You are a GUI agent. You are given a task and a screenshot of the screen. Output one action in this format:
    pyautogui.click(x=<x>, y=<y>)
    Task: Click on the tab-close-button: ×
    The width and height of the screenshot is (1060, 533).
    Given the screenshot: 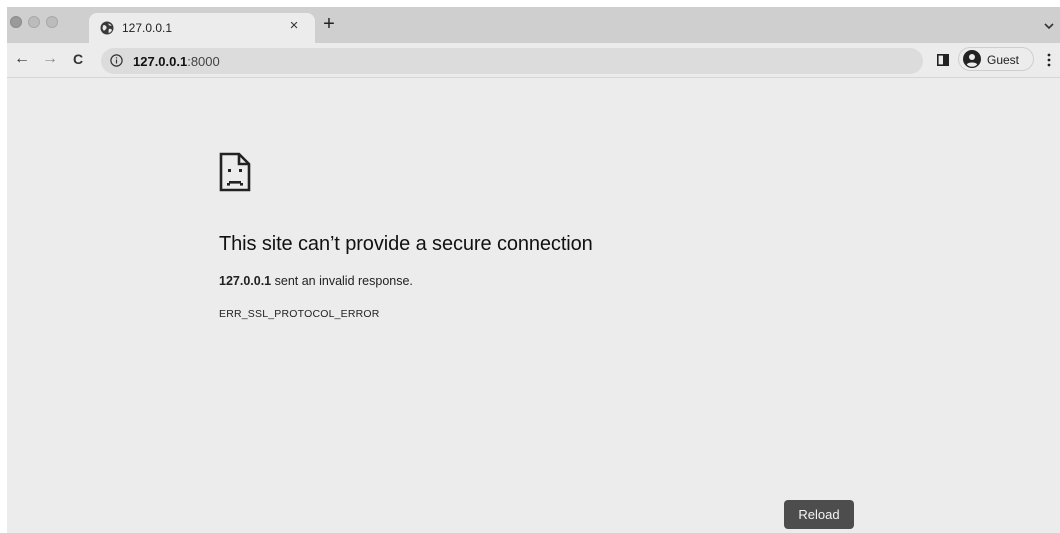 What is the action you would take?
    pyautogui.click(x=294, y=26)
    